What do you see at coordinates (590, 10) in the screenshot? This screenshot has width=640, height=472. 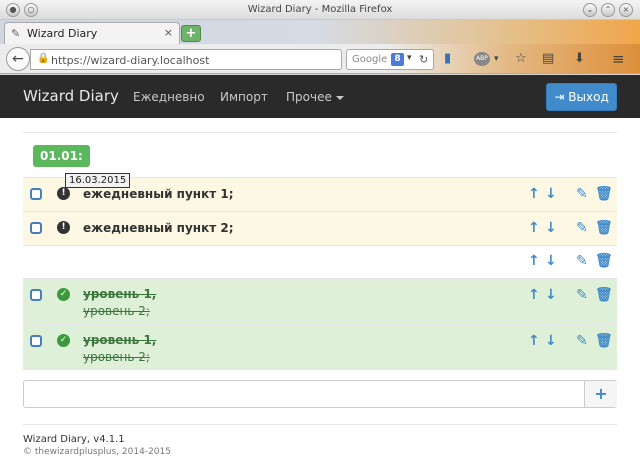 I see `minimize-icon: ⌄` at bounding box center [590, 10].